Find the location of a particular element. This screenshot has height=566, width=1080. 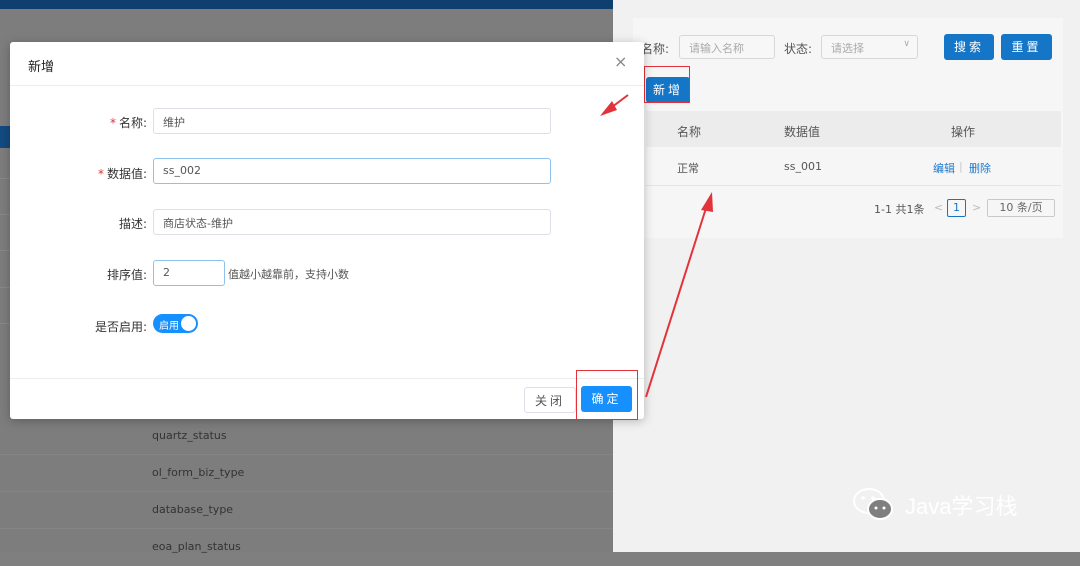

annotation-arrows is located at coordinates (656, 246).